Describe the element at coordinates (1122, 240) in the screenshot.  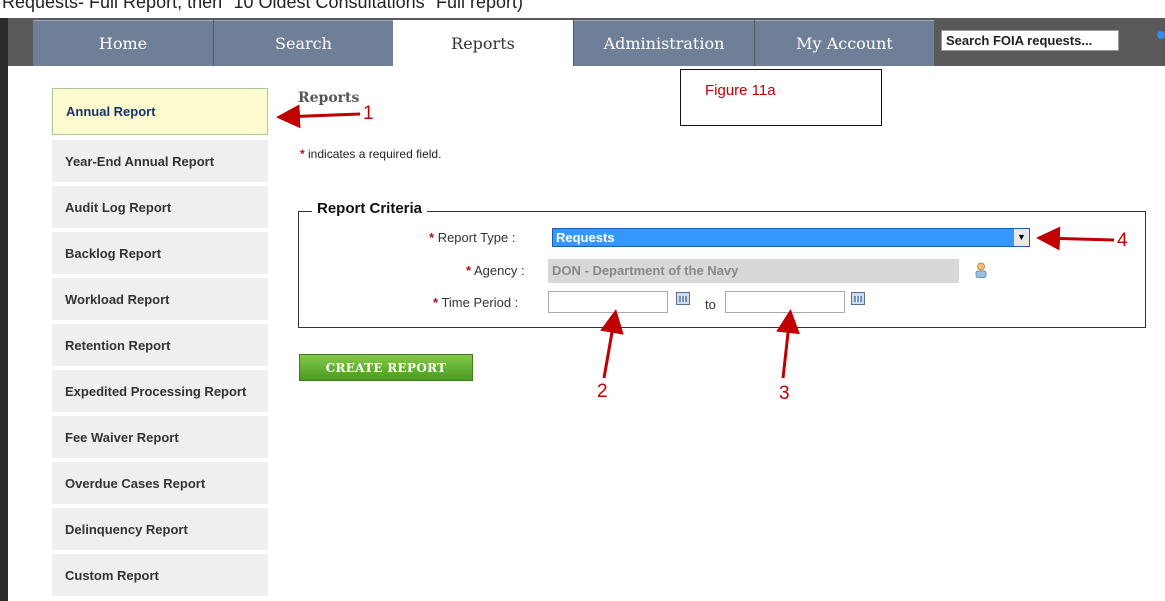
I see `annotation-number-4: 4` at that location.